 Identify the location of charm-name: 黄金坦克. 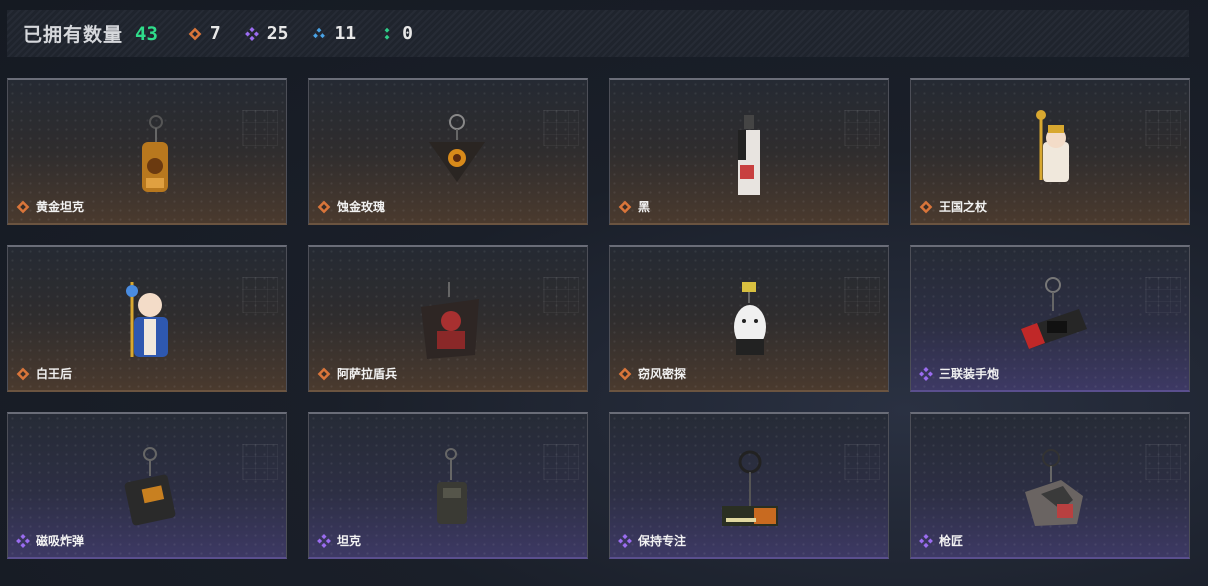
(60, 207).